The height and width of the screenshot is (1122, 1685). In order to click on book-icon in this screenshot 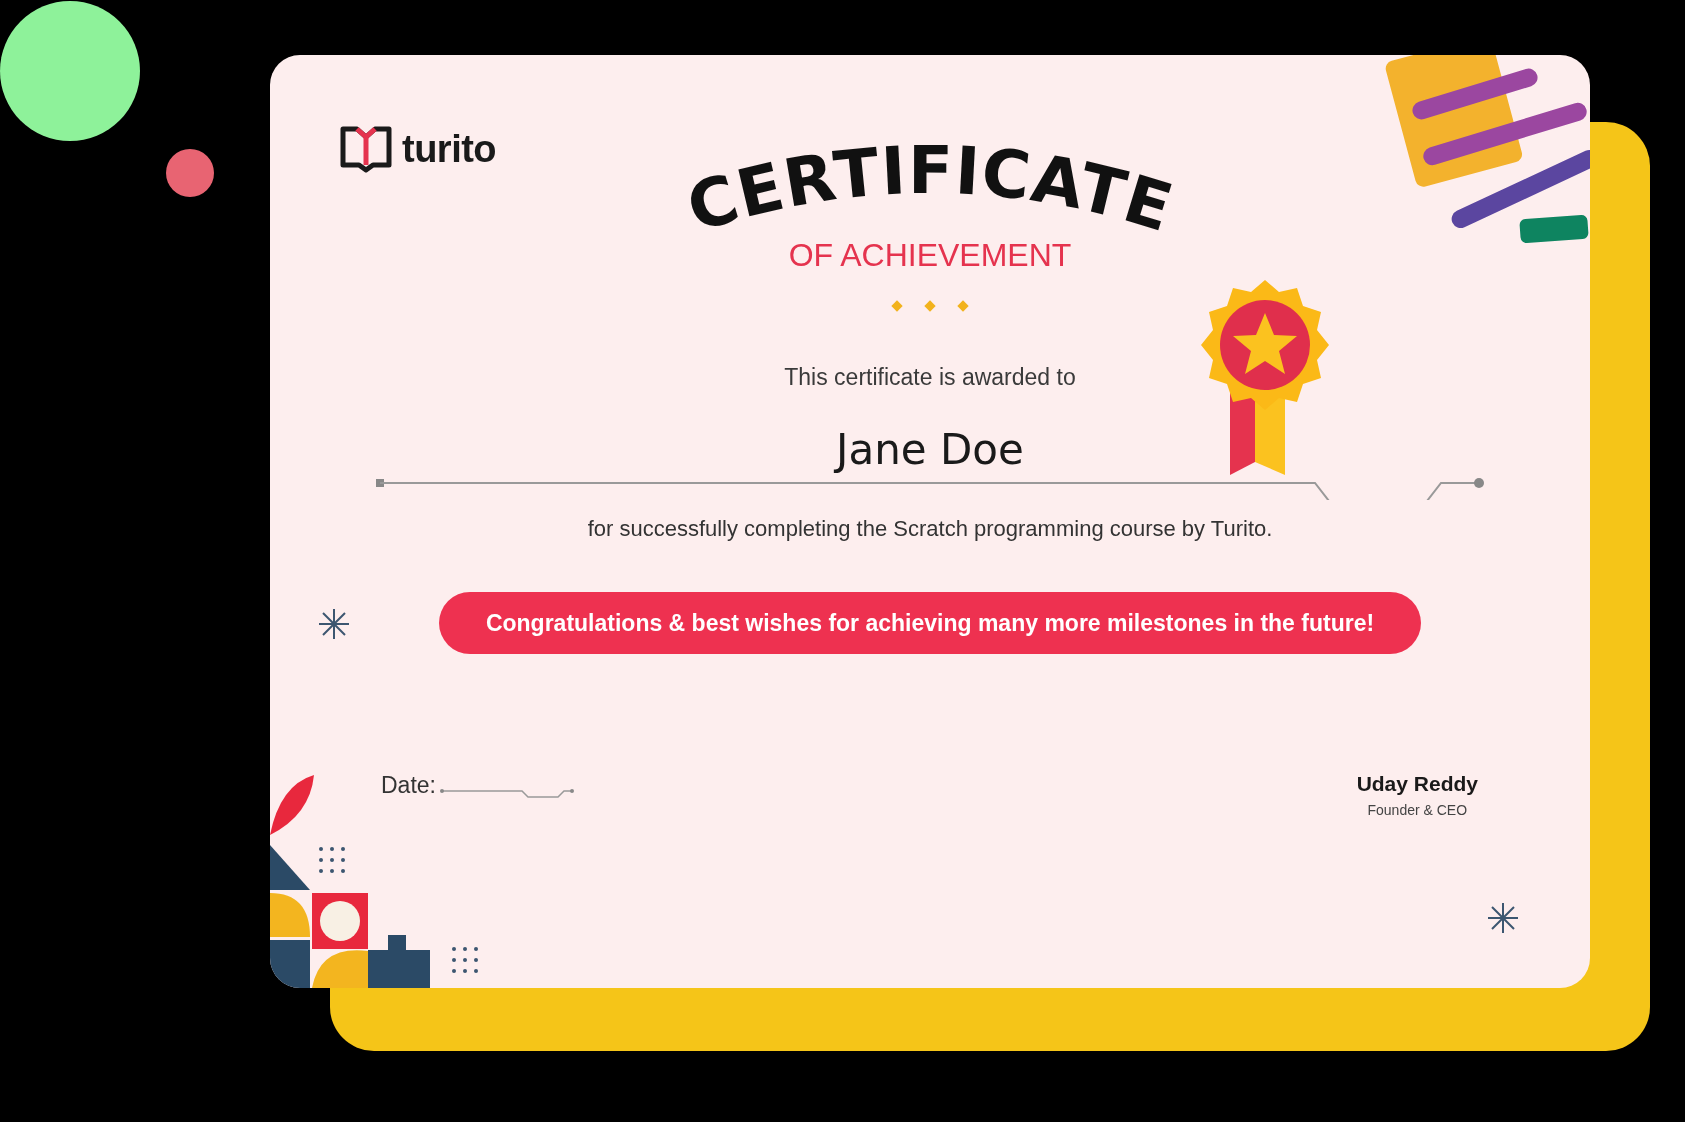, I will do `click(366, 149)`.